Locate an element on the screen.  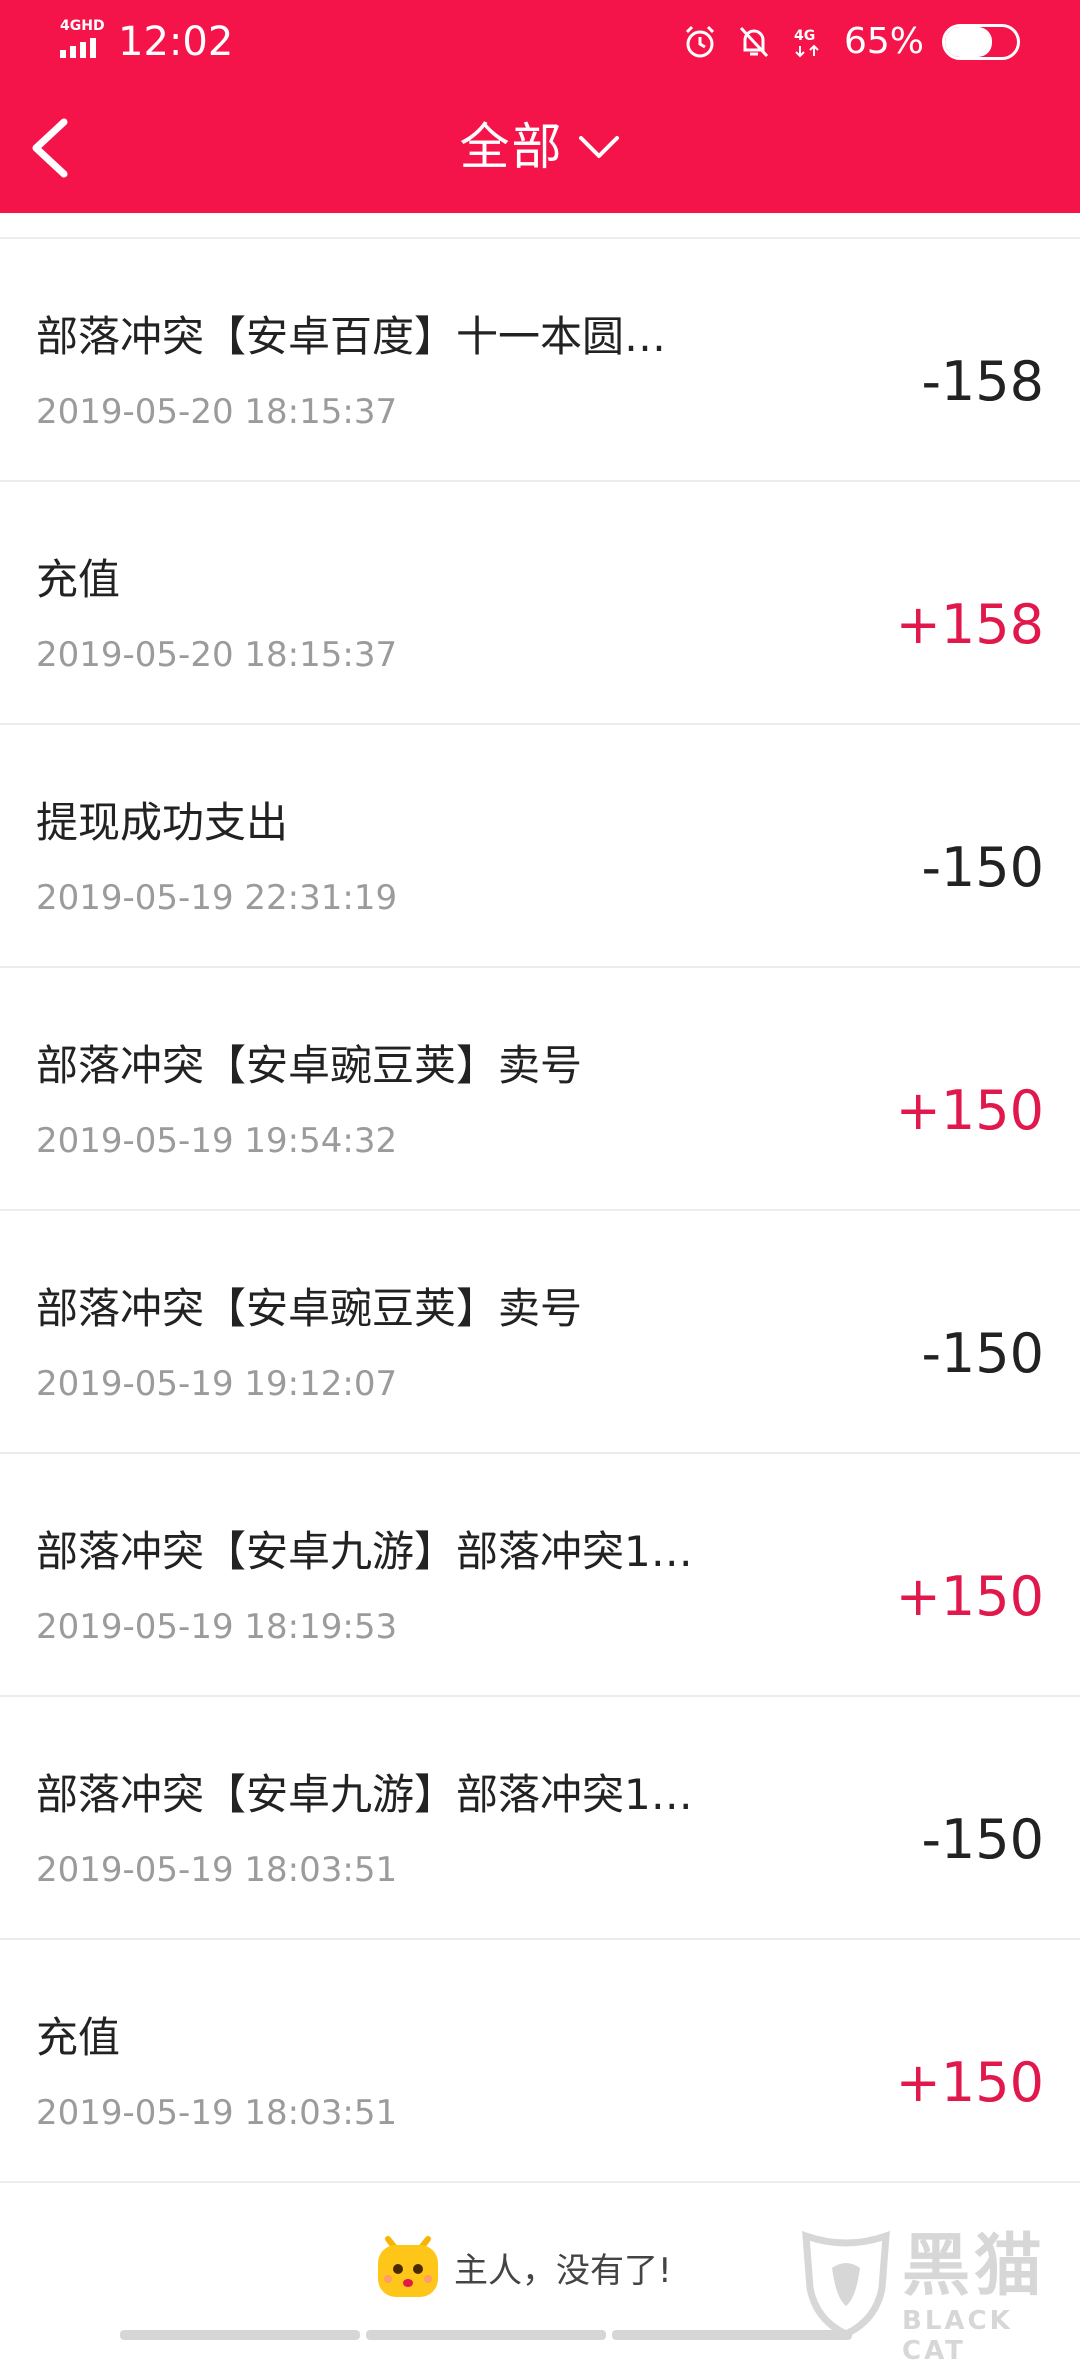
list-top-divider is located at coordinates (540, 226).